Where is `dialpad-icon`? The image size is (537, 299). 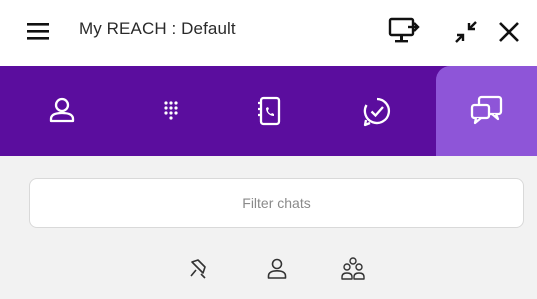
dialpad-icon is located at coordinates (171, 110).